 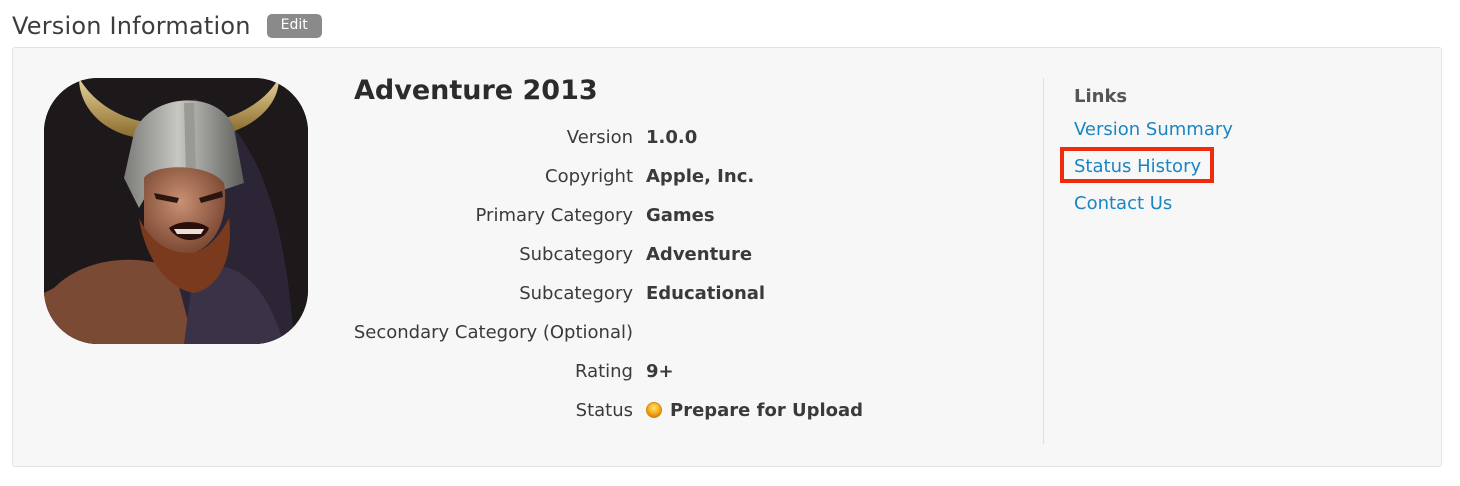 I want to click on status-indicator-icon, so click(x=654, y=410).